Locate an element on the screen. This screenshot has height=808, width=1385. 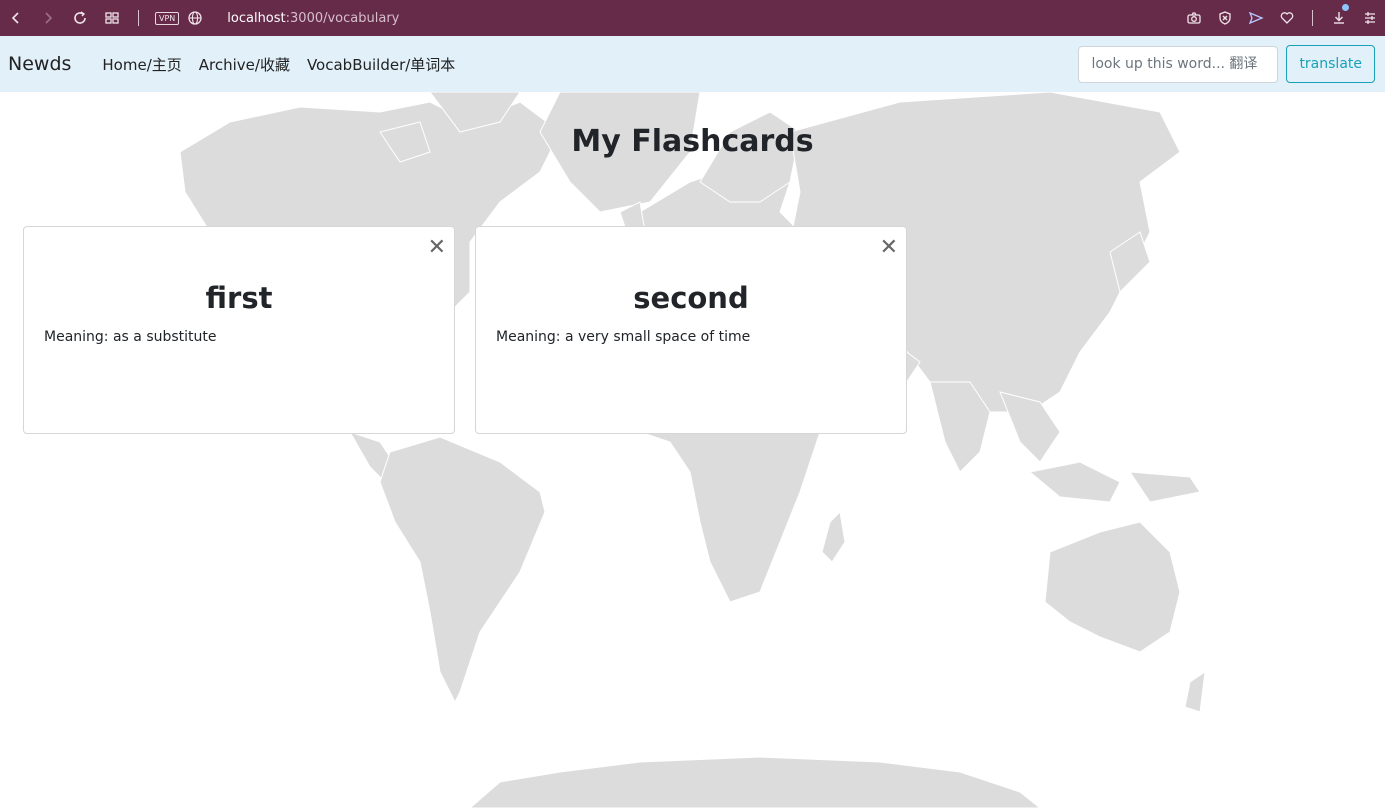
shield-block-icon is located at coordinates (1224, 18).